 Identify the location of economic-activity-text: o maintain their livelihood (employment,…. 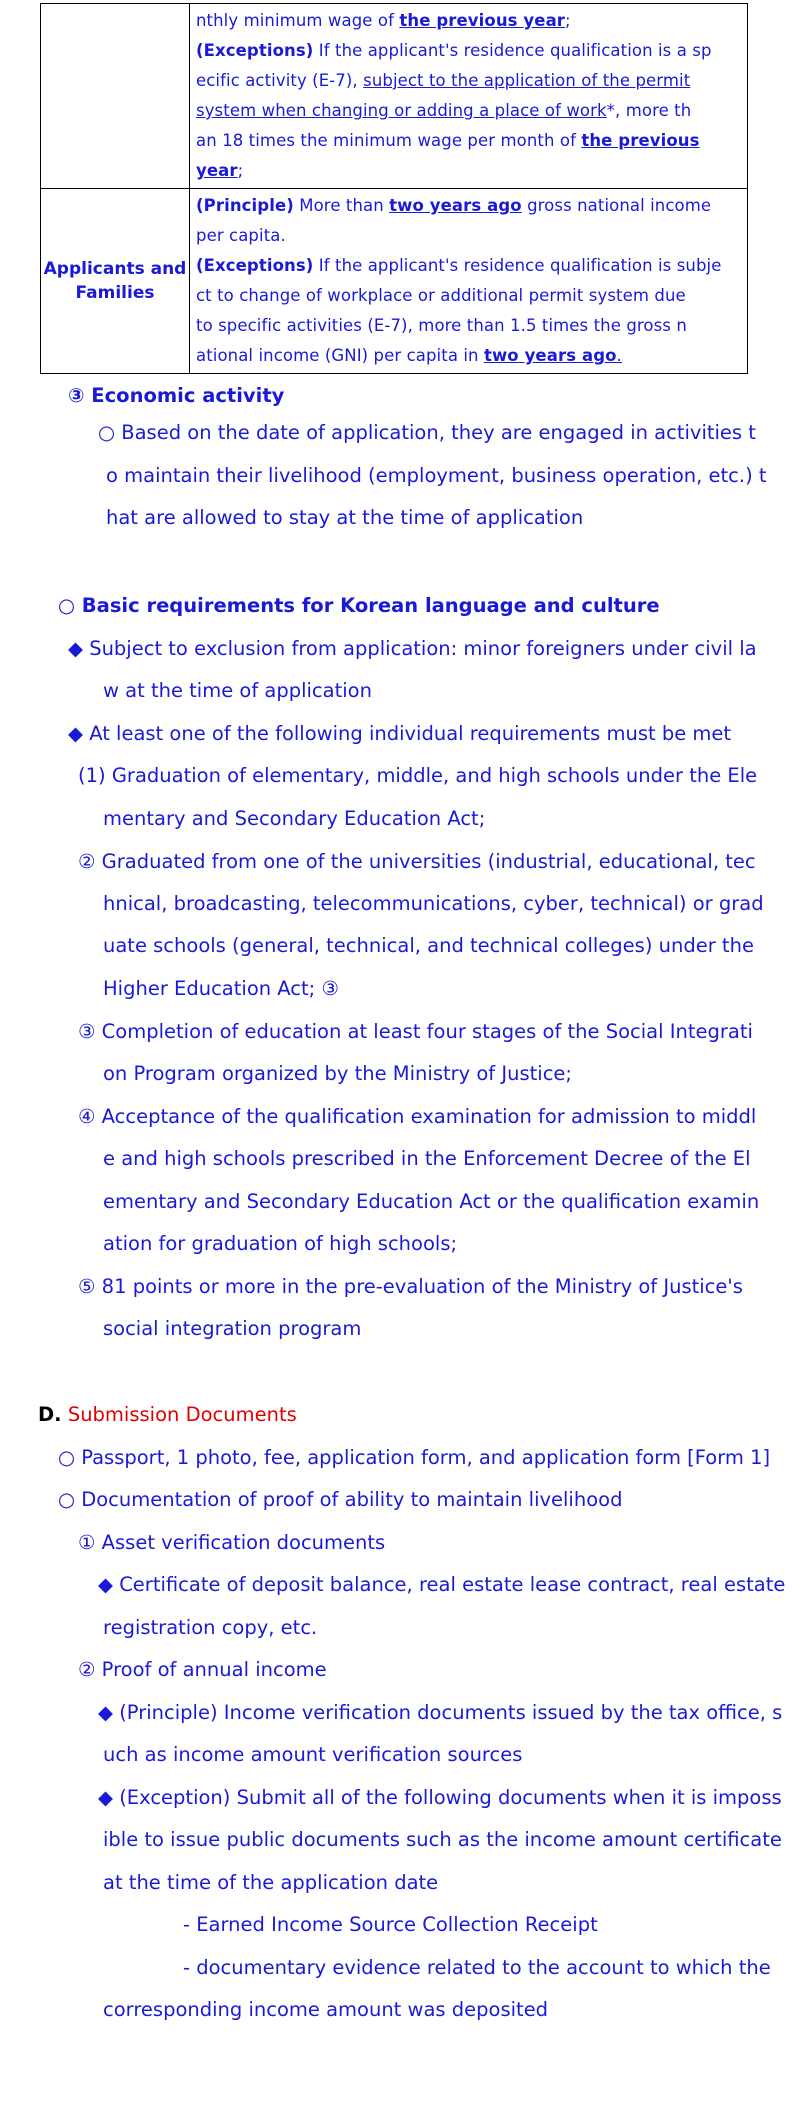
(436, 475).